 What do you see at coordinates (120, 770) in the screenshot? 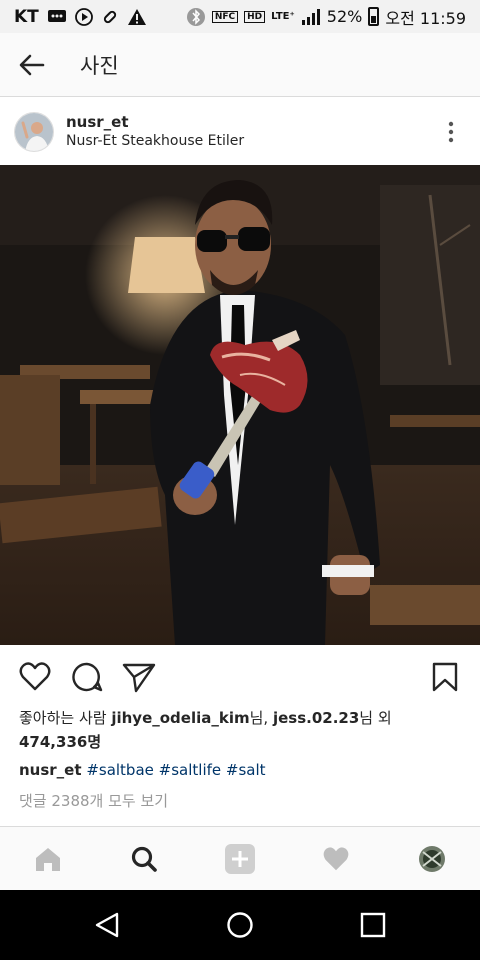
I see `hashtag-link: #saltbae` at bounding box center [120, 770].